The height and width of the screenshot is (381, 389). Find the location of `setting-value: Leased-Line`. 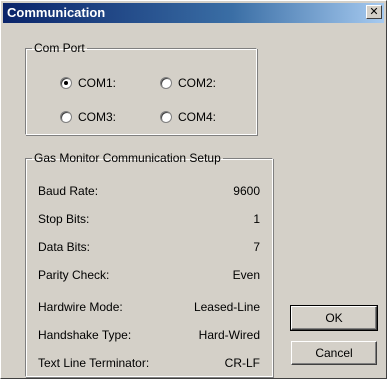

setting-value: Leased-Line is located at coordinates (226, 307).